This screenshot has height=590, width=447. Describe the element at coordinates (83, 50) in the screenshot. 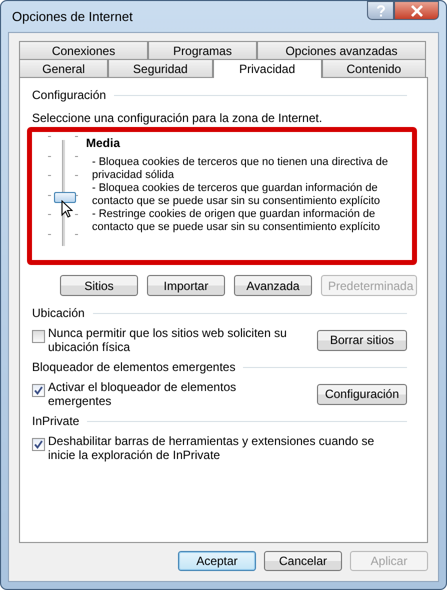

I see `tab: Conexiones` at that location.